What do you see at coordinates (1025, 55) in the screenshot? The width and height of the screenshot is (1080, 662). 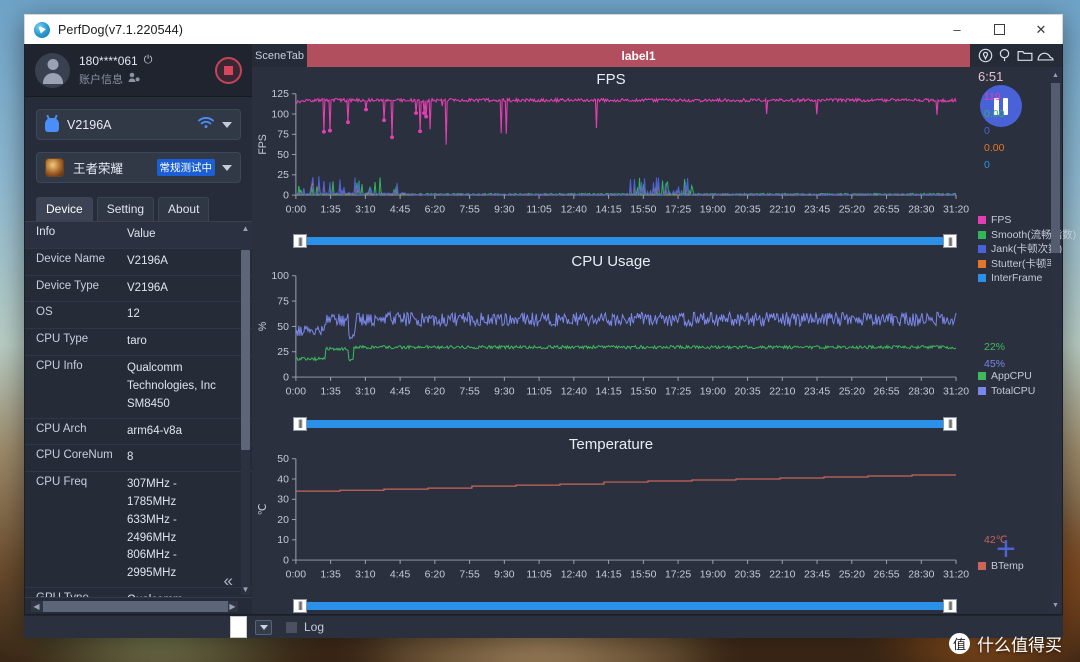 I see `folder-icon` at bounding box center [1025, 55].